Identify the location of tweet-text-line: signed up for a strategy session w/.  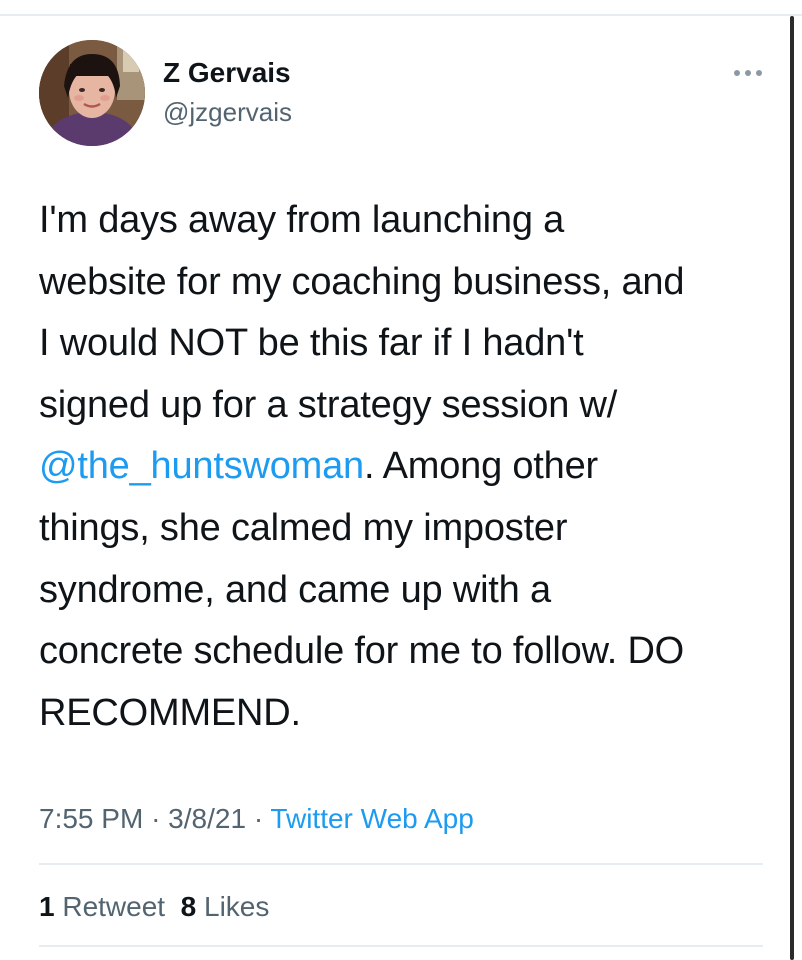
(409, 406).